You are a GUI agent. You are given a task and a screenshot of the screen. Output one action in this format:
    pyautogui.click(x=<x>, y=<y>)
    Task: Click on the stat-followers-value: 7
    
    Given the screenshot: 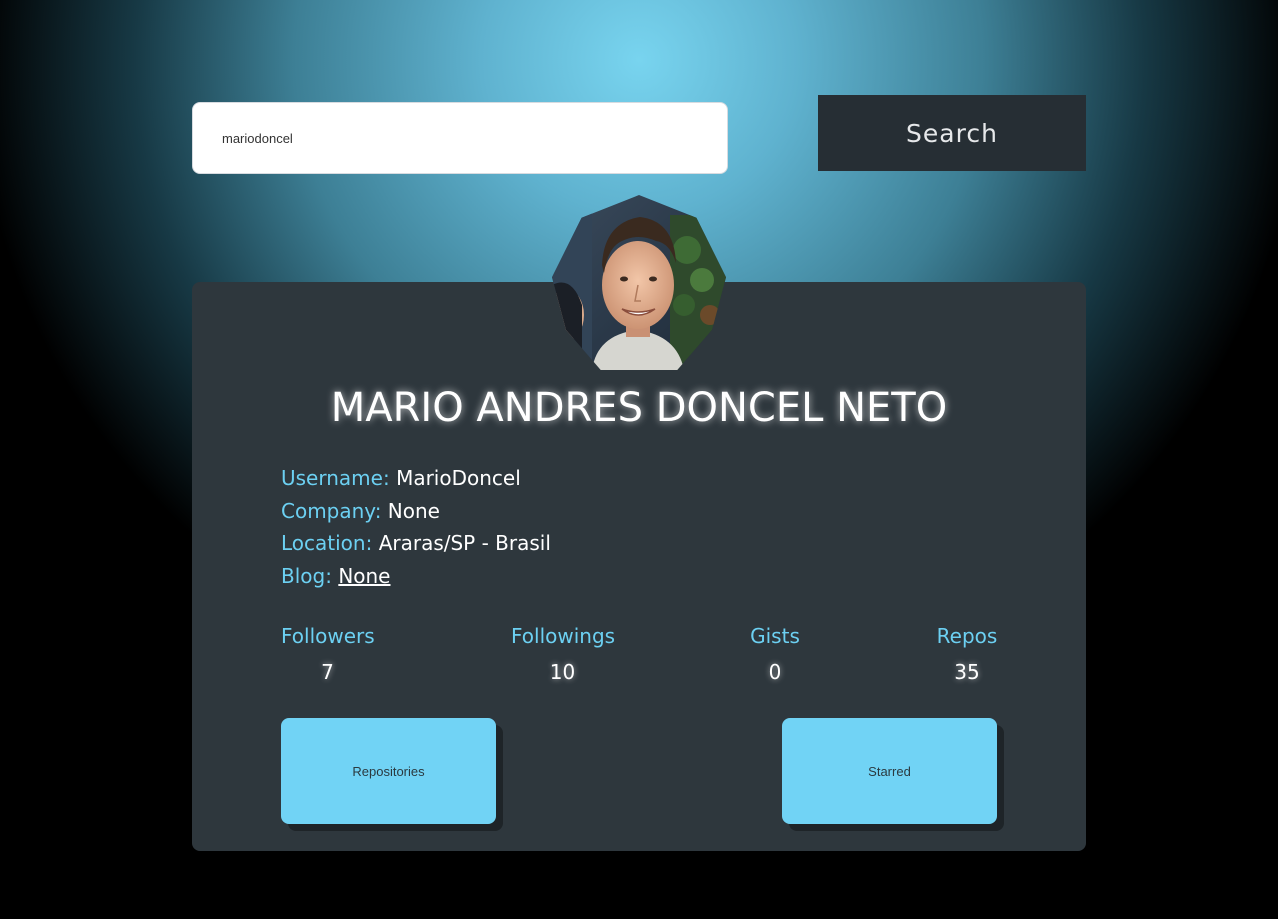 What is the action you would take?
    pyautogui.click(x=327, y=672)
    